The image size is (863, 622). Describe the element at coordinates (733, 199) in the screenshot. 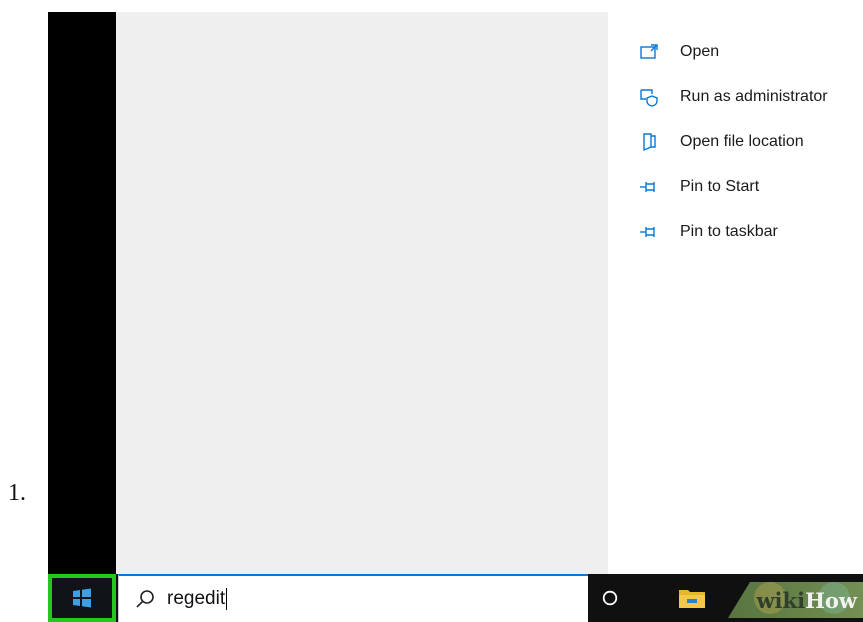

I see `action-pin-to-start: Pin to Start` at that location.